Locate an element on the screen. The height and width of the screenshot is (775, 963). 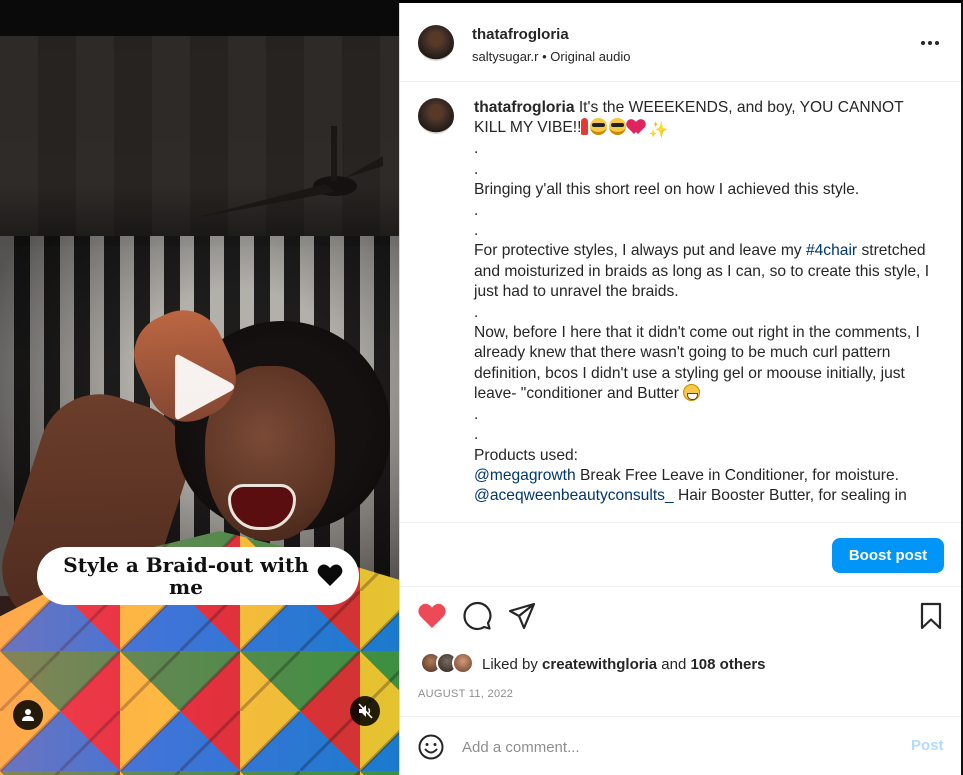
likes-text: Liked by createwithgloria and 108 others is located at coordinates (624, 664).